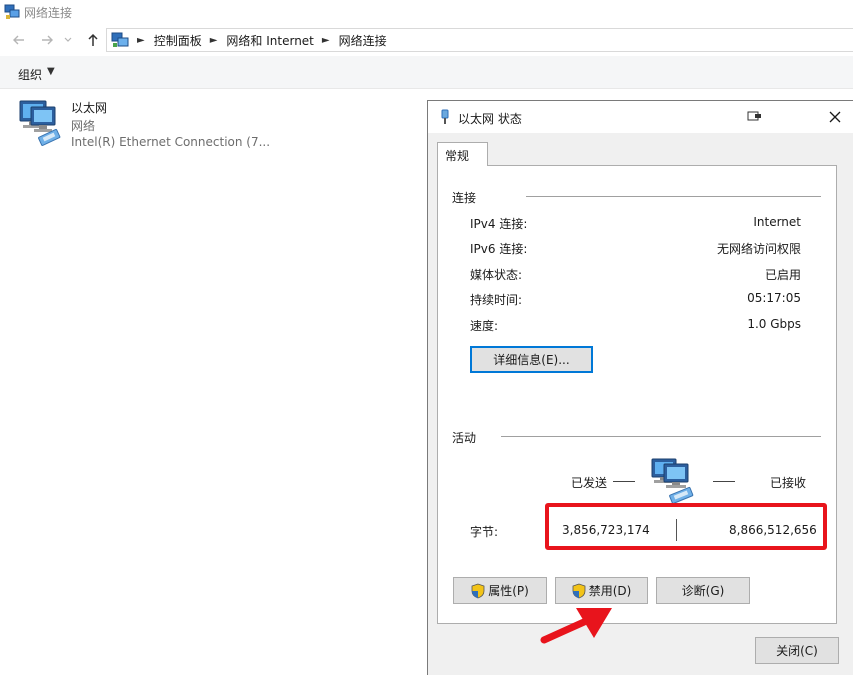  Describe the element at coordinates (624, 481) in the screenshot. I see `sent-dash` at that location.